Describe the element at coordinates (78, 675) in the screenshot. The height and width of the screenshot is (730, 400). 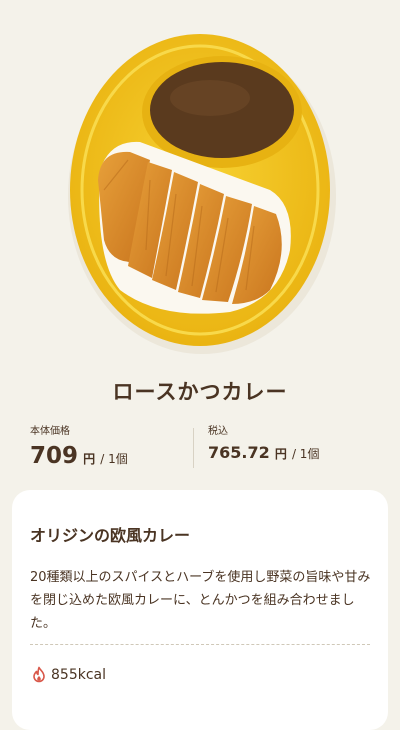
I see `calorie-value: 855kcal` at that location.